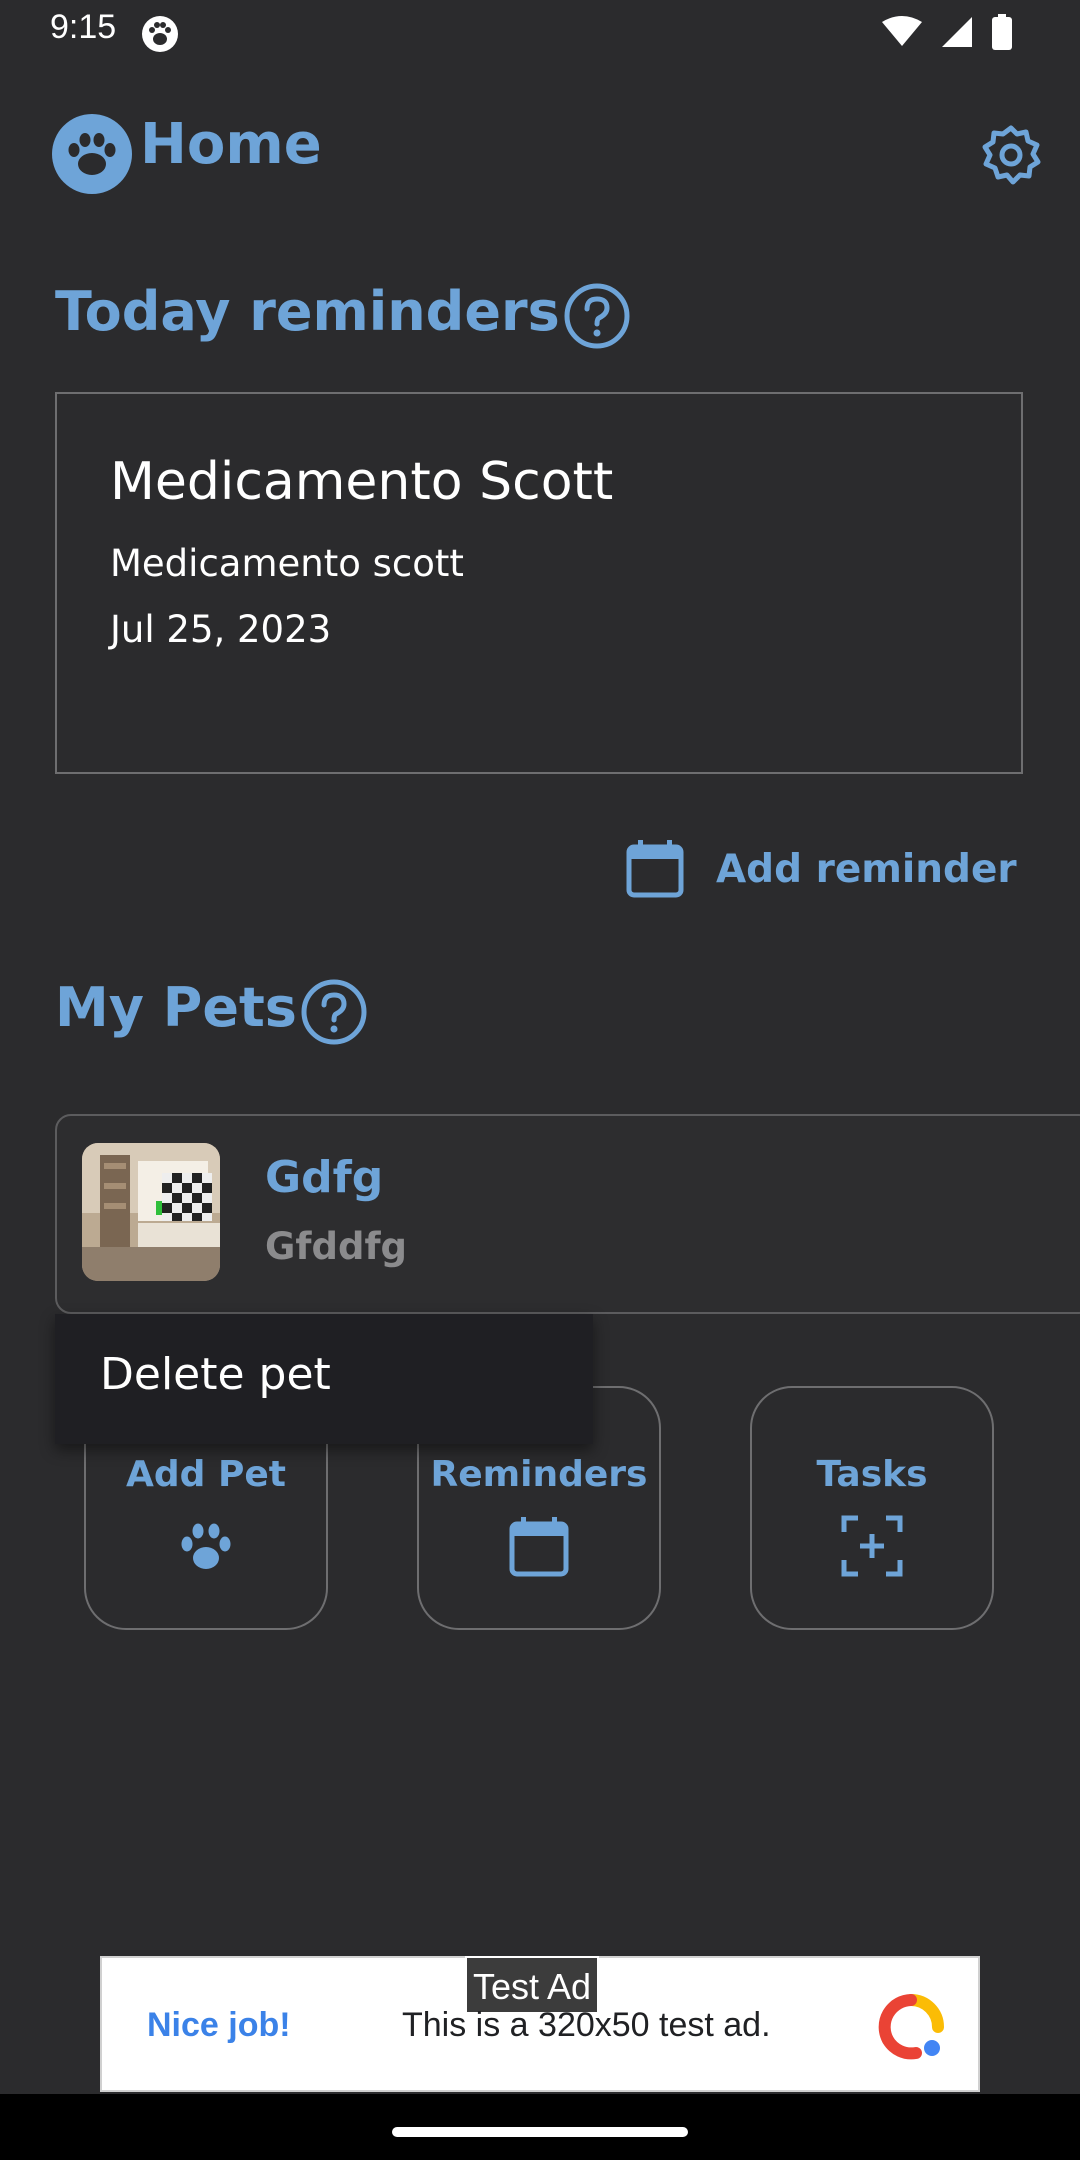 The height and width of the screenshot is (2160, 1080). I want to click on reminder-subtitle: Medicamento scott, so click(287, 563).